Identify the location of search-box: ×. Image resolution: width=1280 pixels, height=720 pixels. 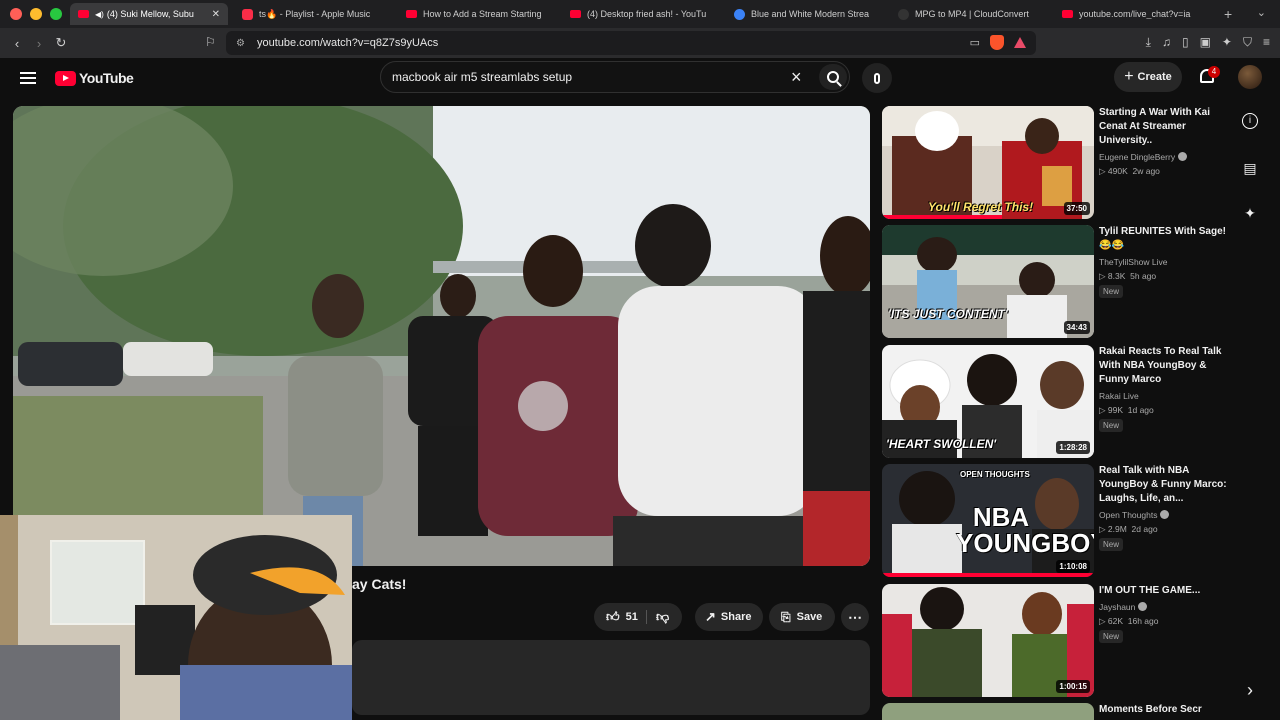
(615, 77).